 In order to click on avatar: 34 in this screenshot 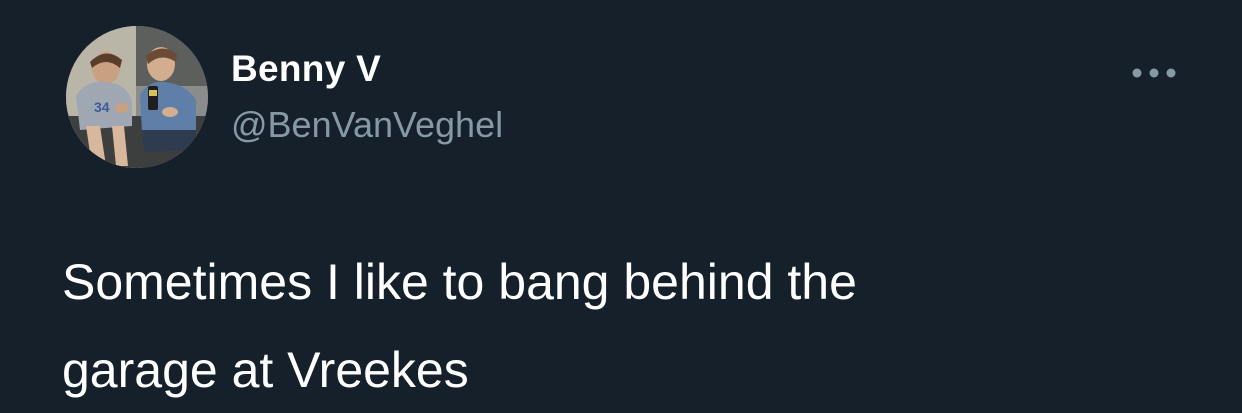, I will do `click(137, 97)`.